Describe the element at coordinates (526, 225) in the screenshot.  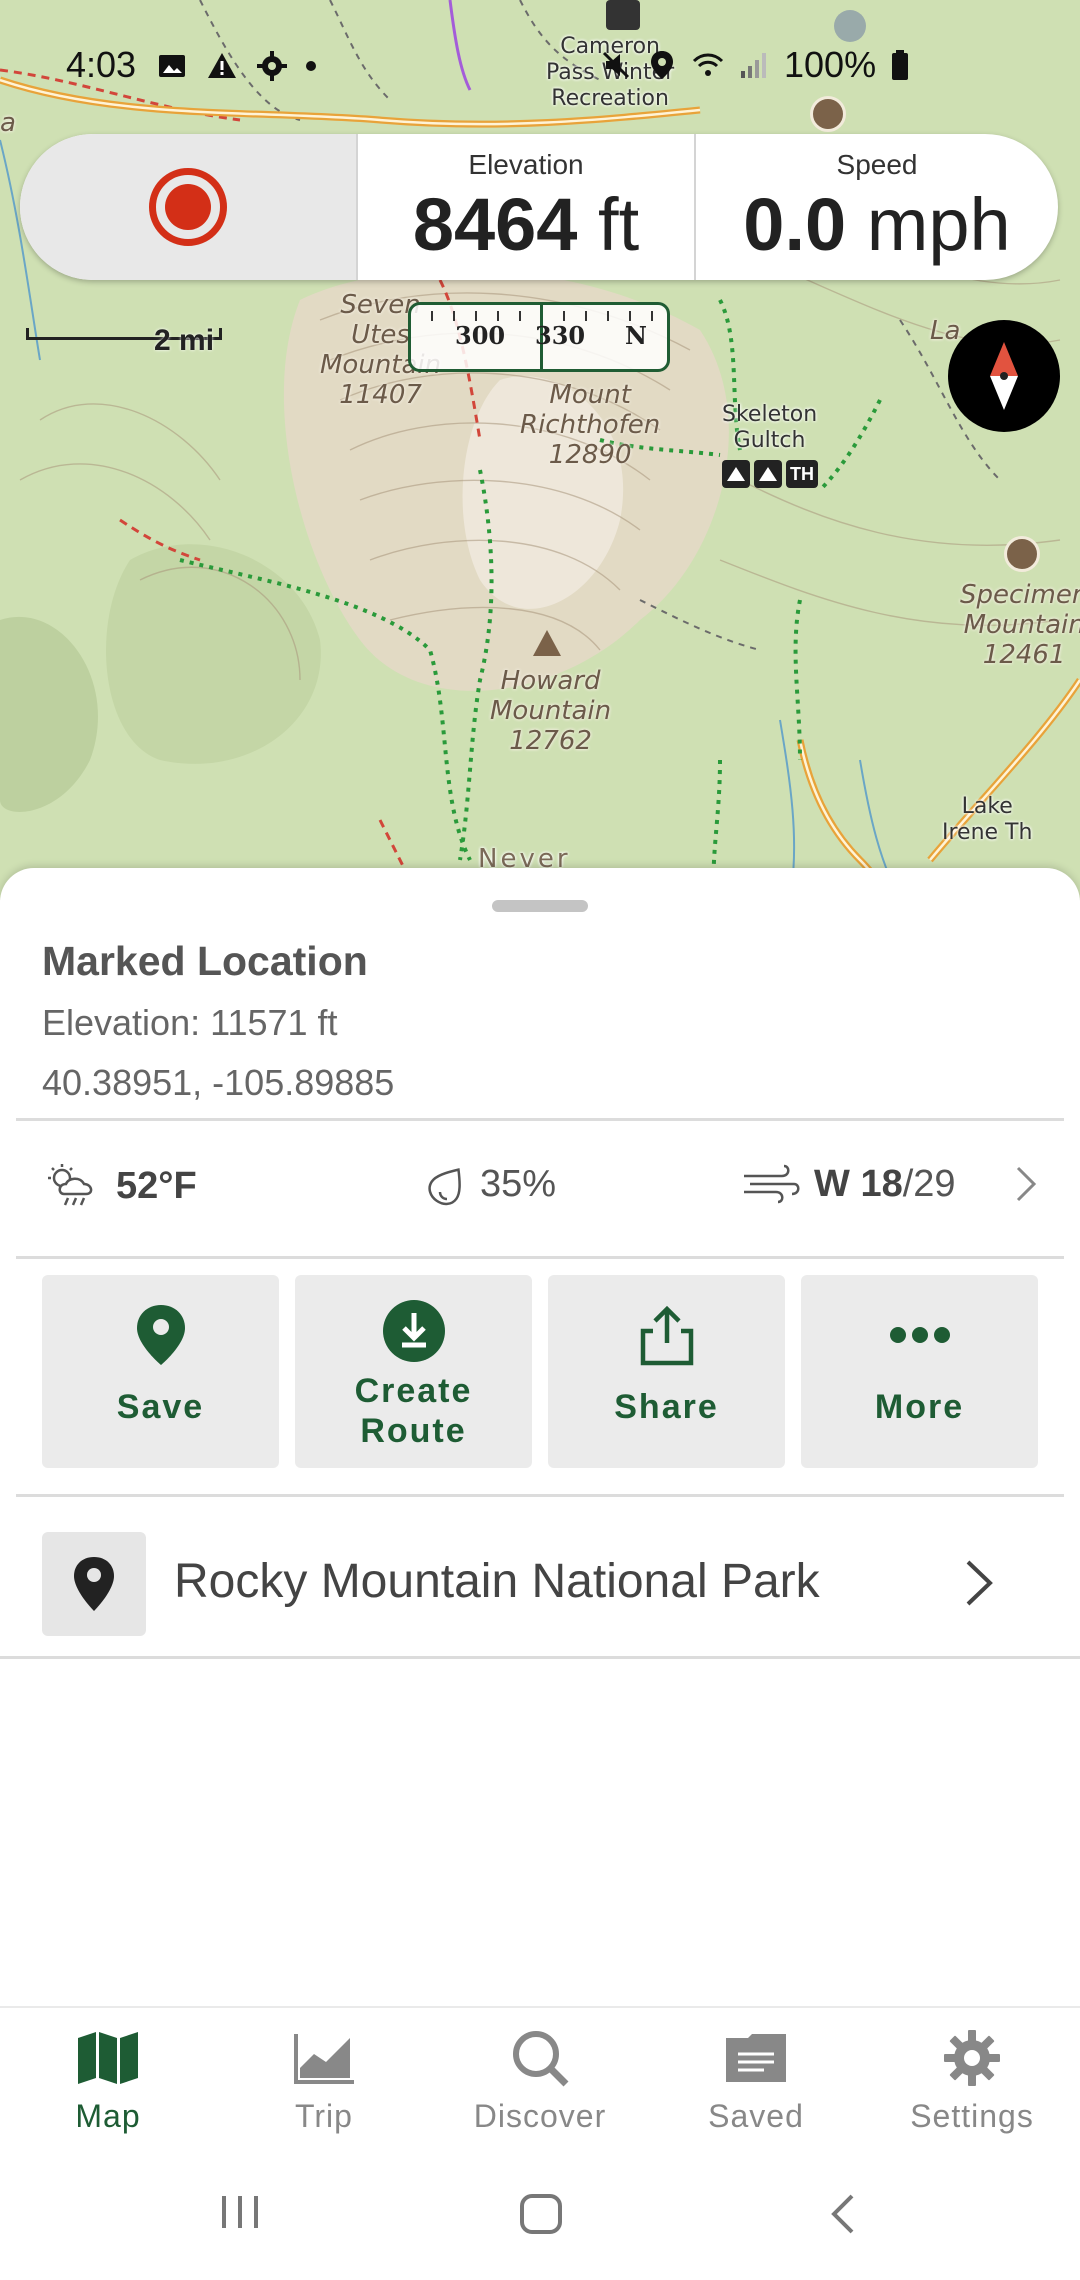
I see `elevation-value: 8464 ft` at that location.